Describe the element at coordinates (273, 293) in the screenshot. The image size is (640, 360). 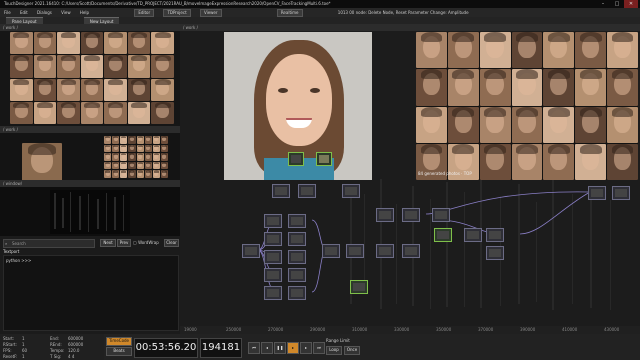
I see `face-node-5a` at that location.